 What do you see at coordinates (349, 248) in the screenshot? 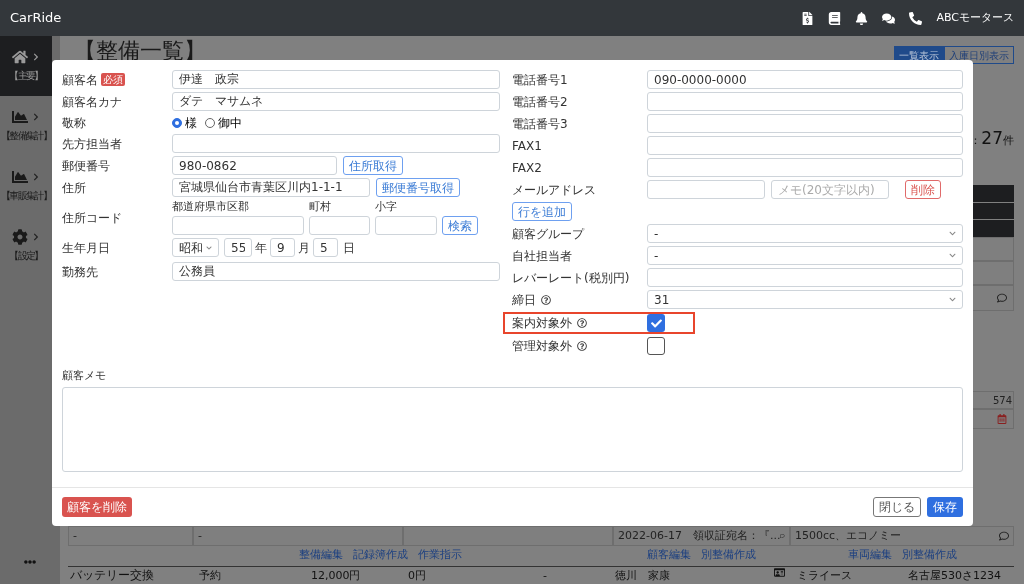
I see `day-unit: 日` at bounding box center [349, 248].